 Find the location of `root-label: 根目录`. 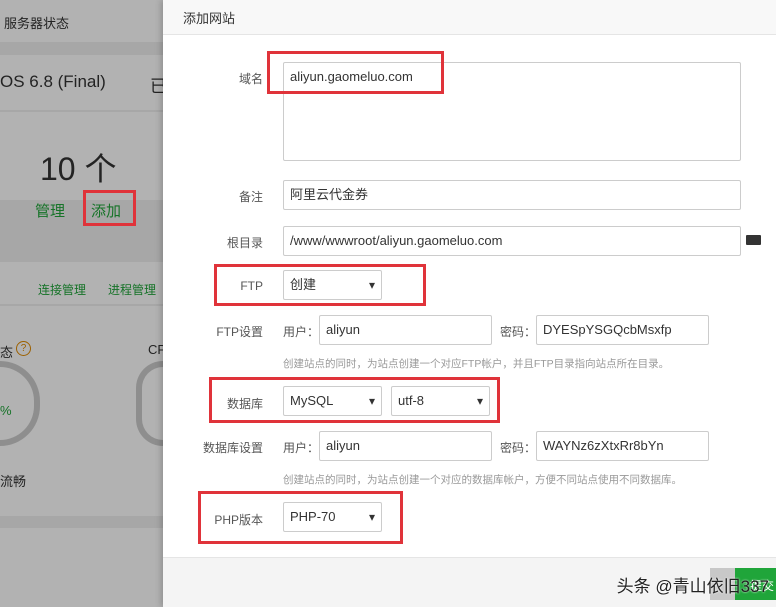

root-label: 根目录 is located at coordinates (244, 243).